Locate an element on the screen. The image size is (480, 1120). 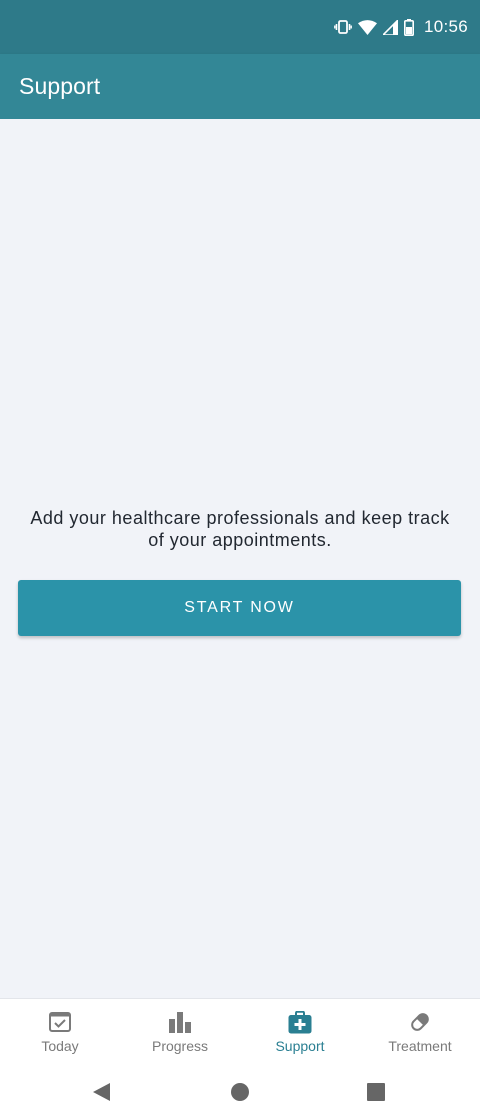
bottom-navigation: Today Progress Support Treatment is located at coordinates (240, 1030).